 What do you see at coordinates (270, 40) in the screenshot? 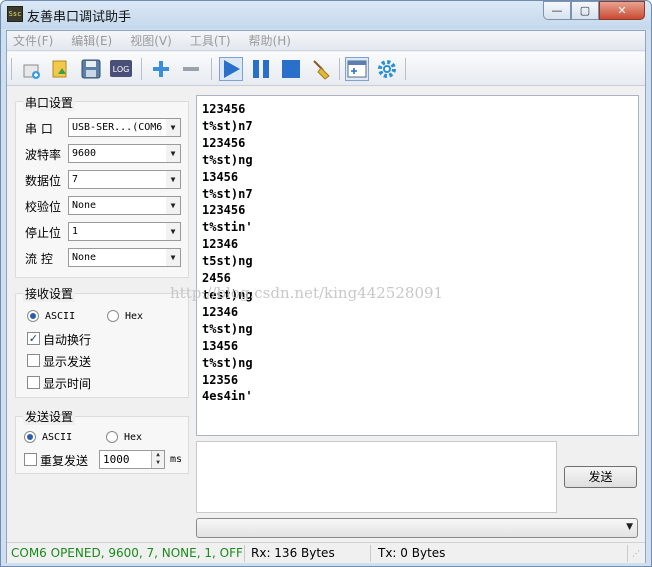
I see `menu-help: 帮助(H)` at bounding box center [270, 40].